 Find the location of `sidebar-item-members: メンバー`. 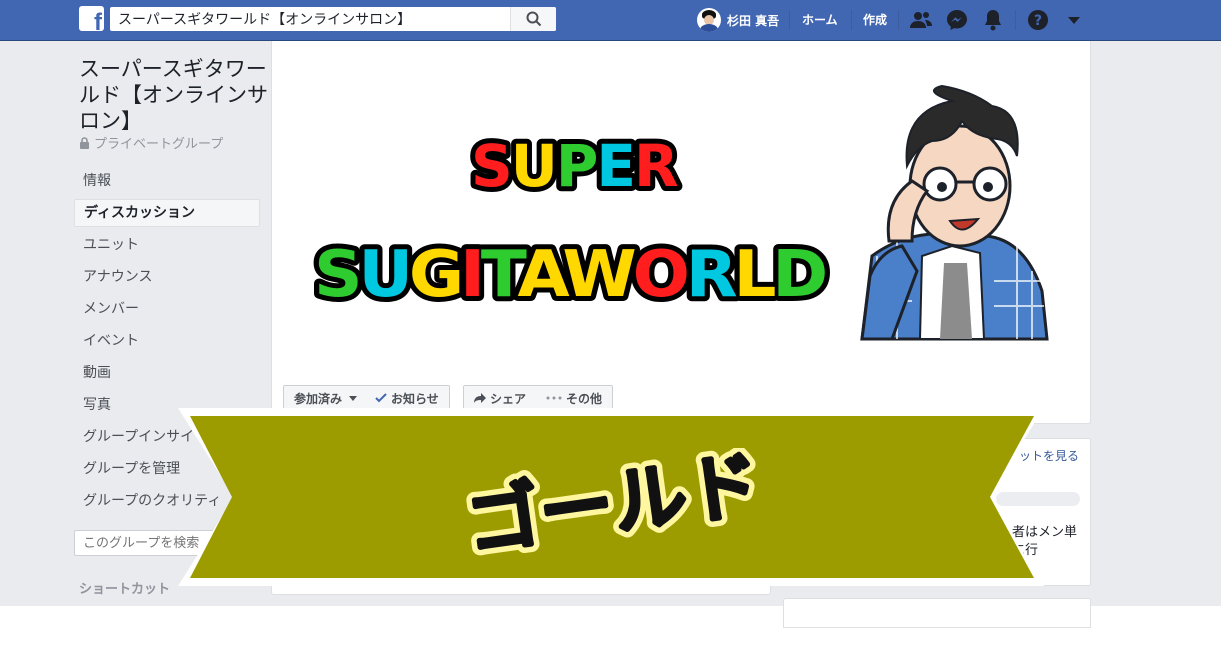

sidebar-item-members: メンバー is located at coordinates (167, 309).